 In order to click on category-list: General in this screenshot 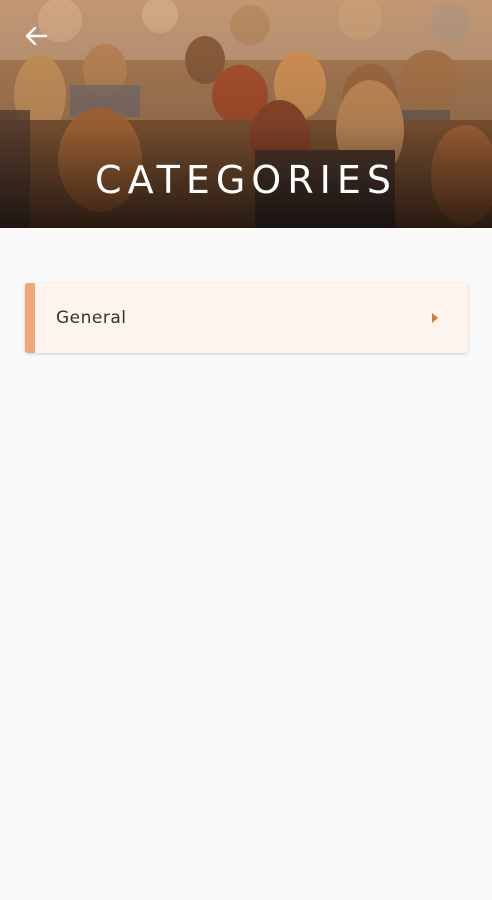, I will do `click(246, 318)`.